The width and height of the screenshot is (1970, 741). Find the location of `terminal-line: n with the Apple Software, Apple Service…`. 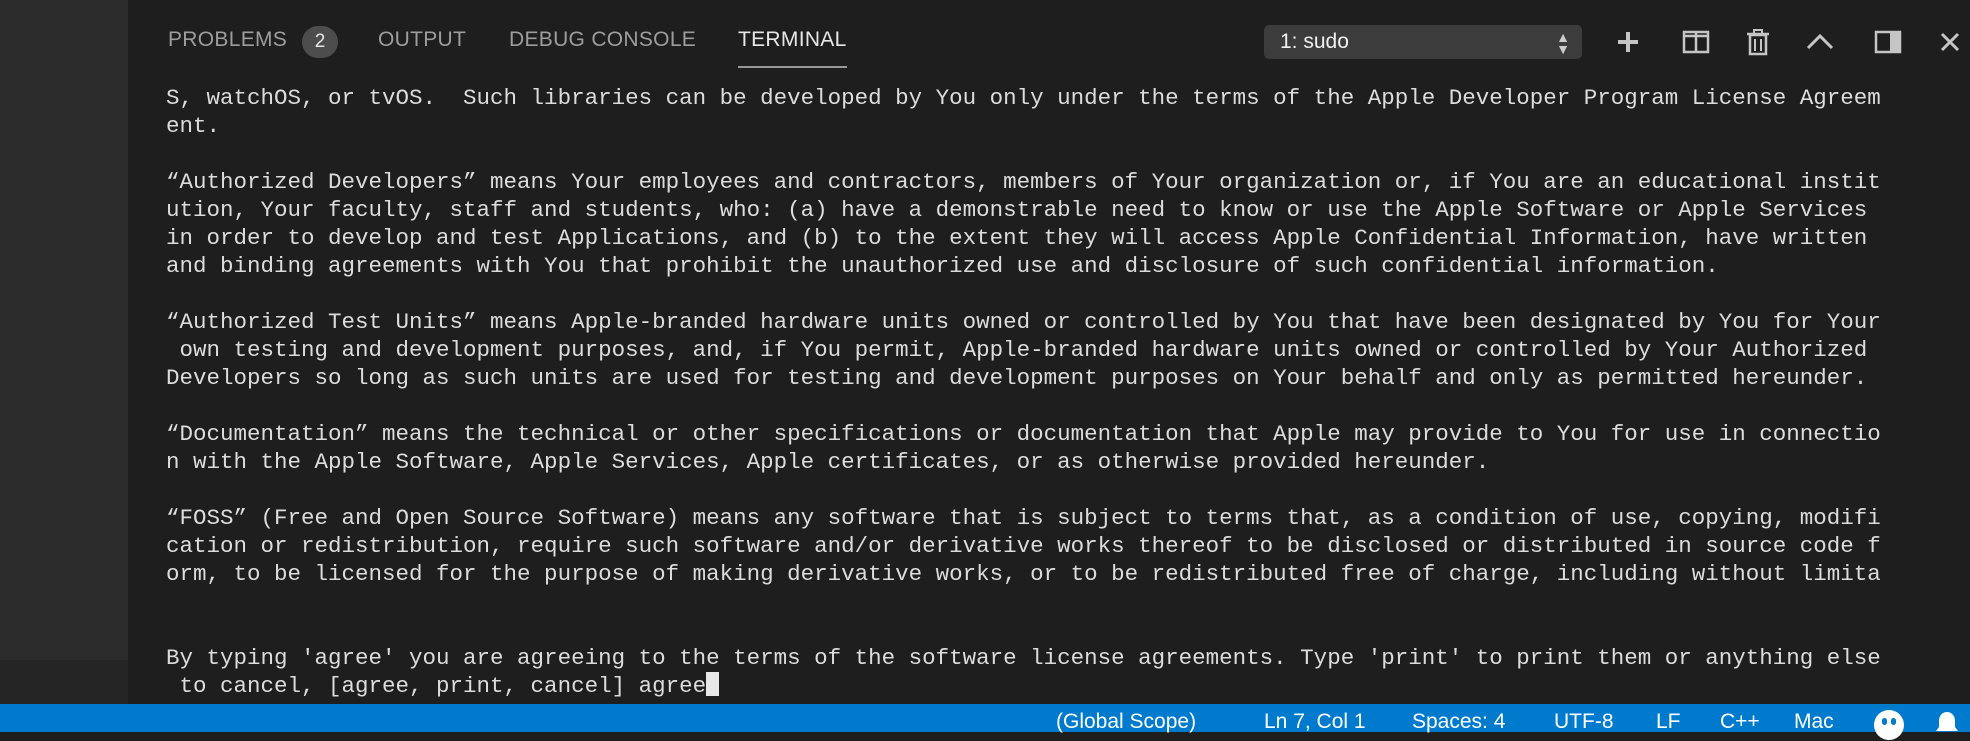

terminal-line: n with the Apple Software, Apple Service… is located at coordinates (1061, 462).